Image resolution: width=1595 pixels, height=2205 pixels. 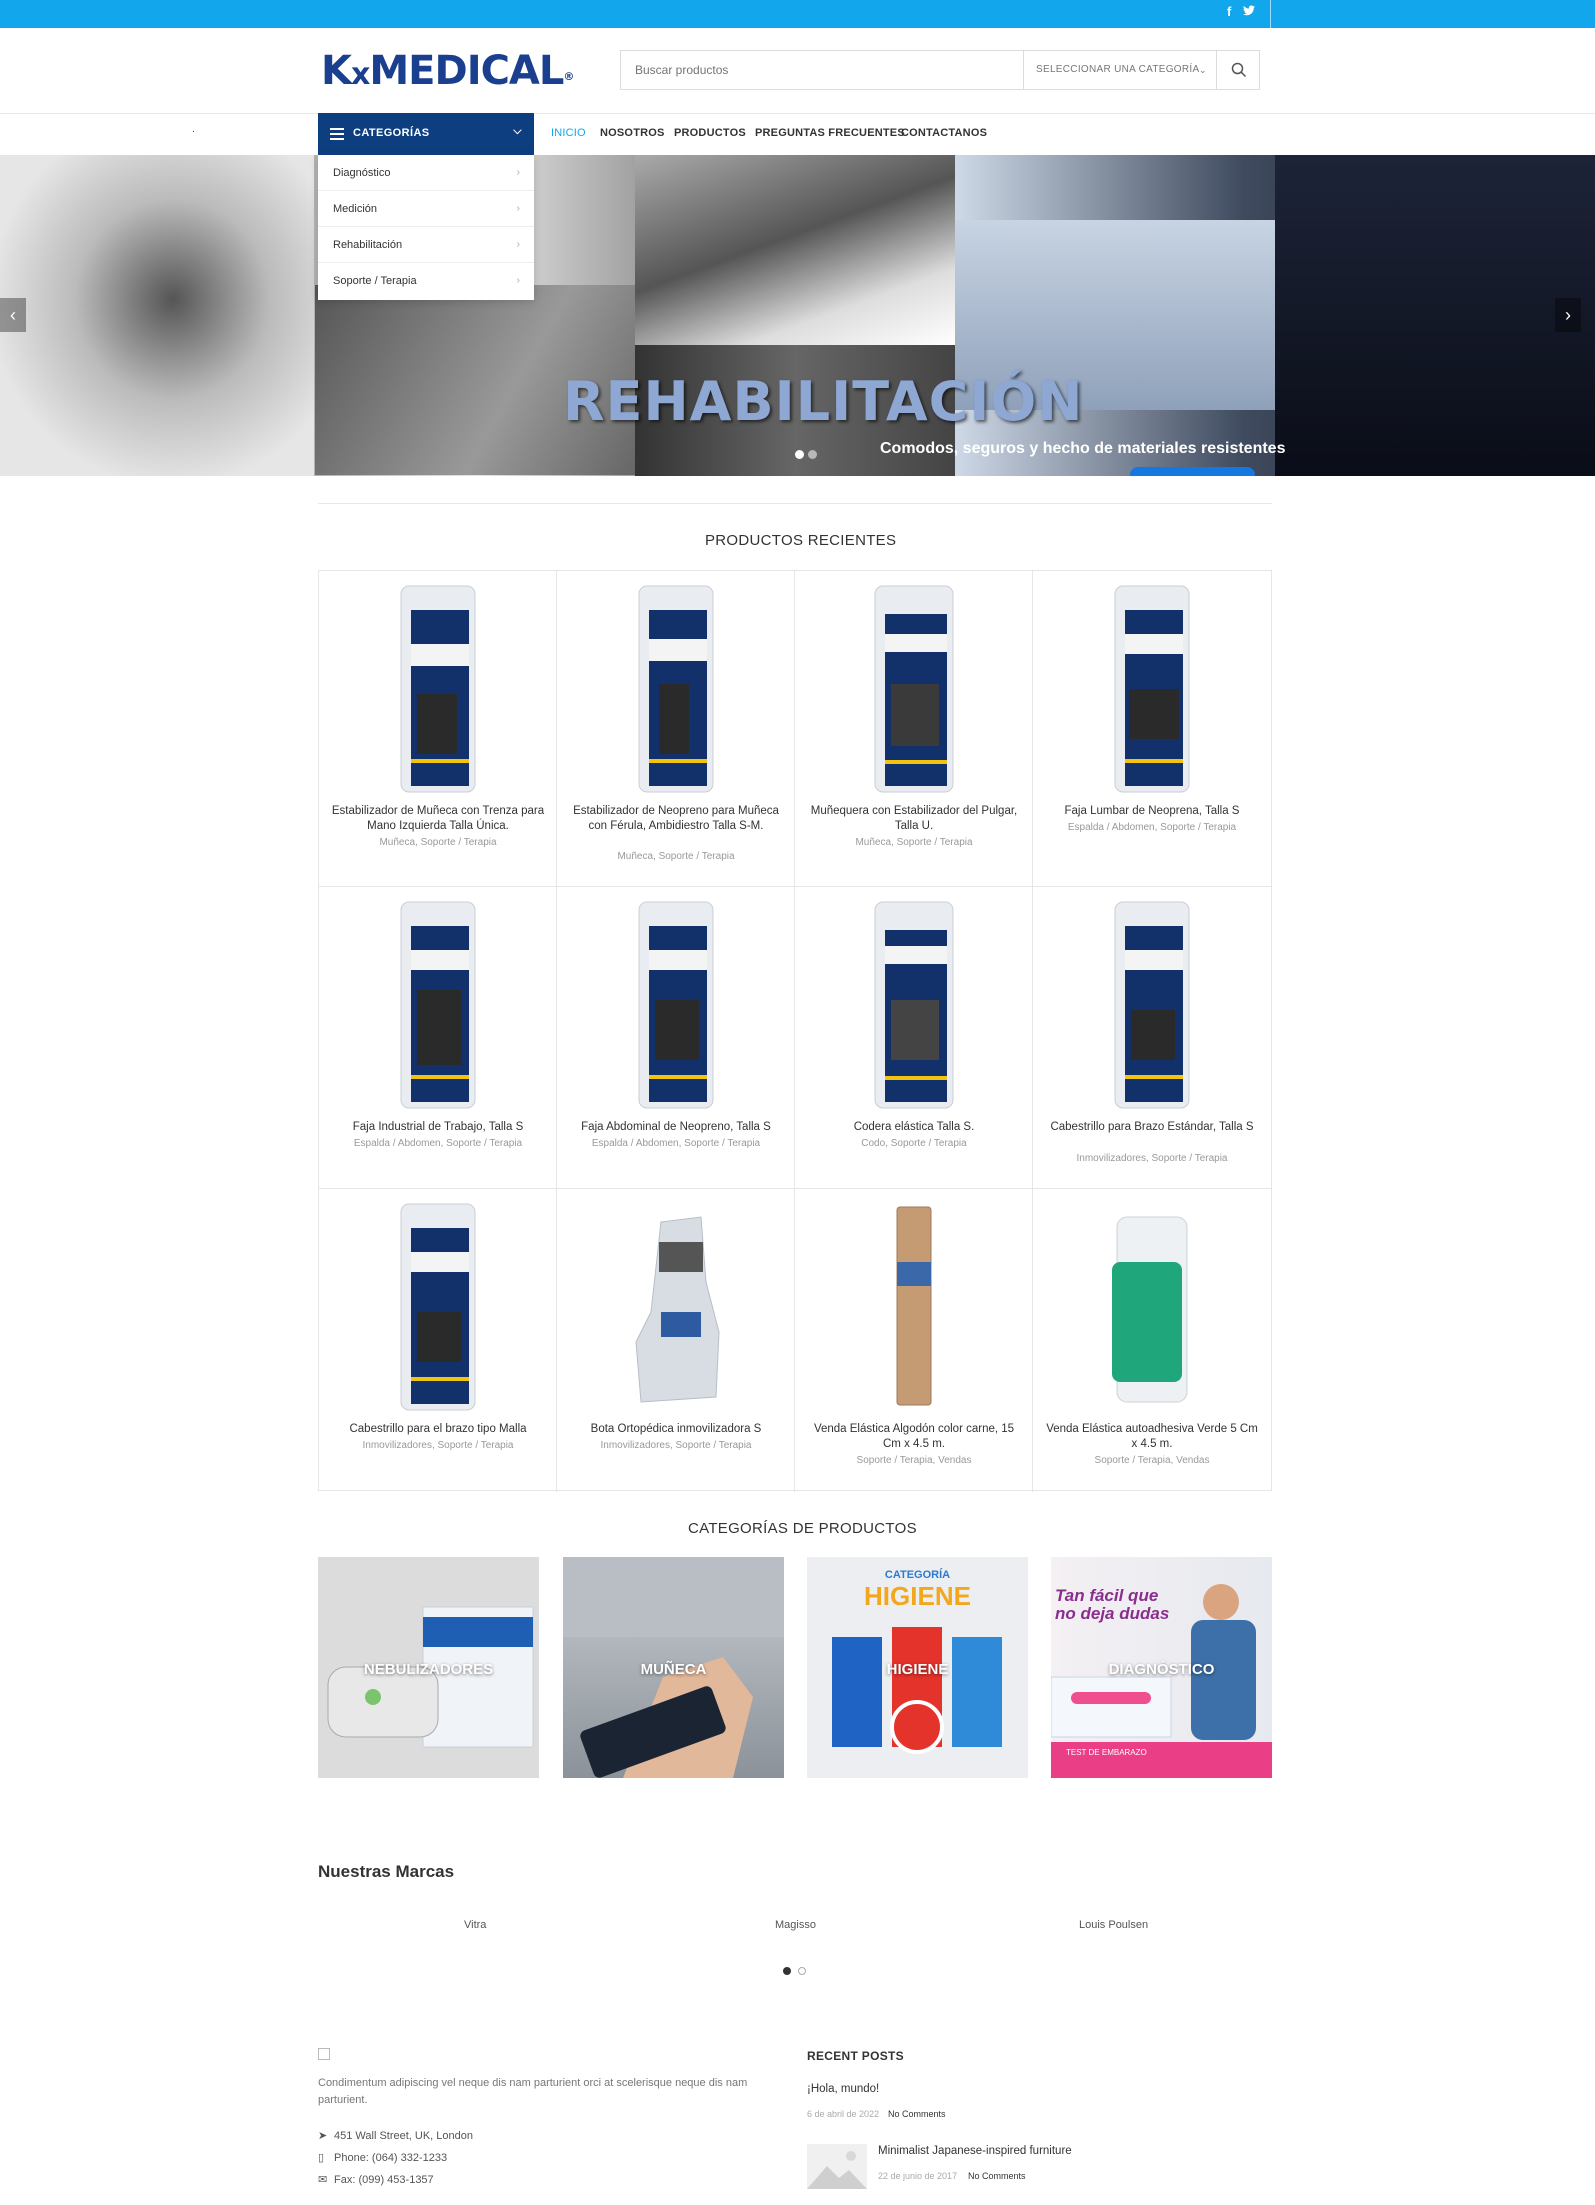 What do you see at coordinates (710, 133) in the screenshot?
I see `nav-item-productos: PRODUCTOS` at bounding box center [710, 133].